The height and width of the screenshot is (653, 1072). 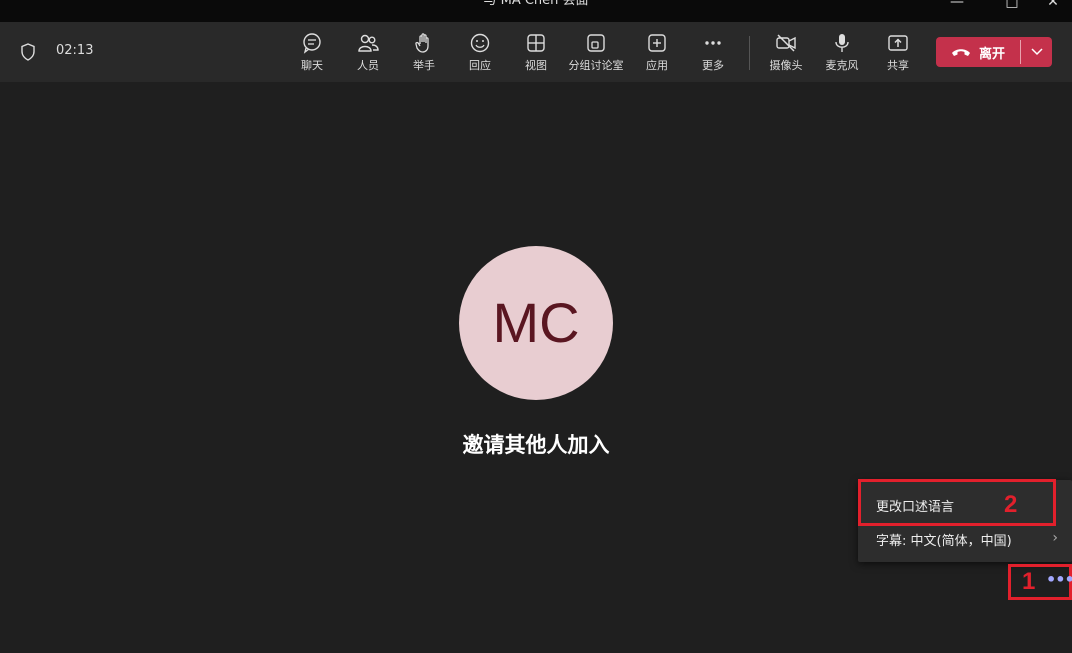 What do you see at coordinates (536, 65) in the screenshot?
I see `view-label: 视图` at bounding box center [536, 65].